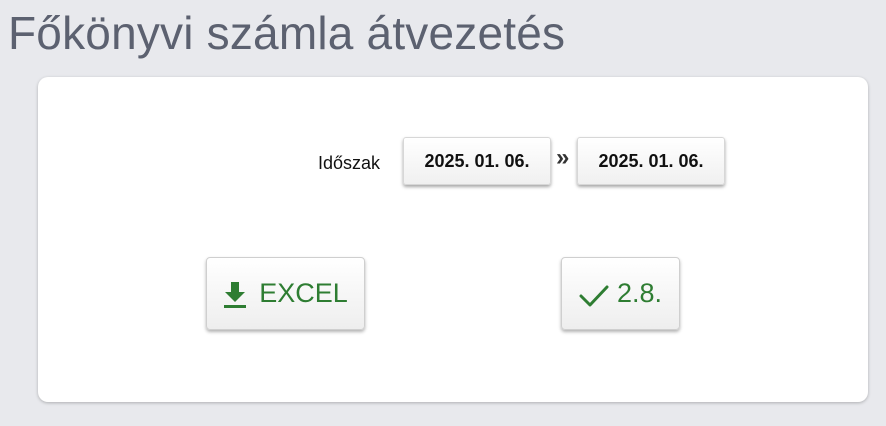 The height and width of the screenshot is (426, 886). What do you see at coordinates (477, 161) in the screenshot?
I see `date-from-field: 2025. 01. 06.` at bounding box center [477, 161].